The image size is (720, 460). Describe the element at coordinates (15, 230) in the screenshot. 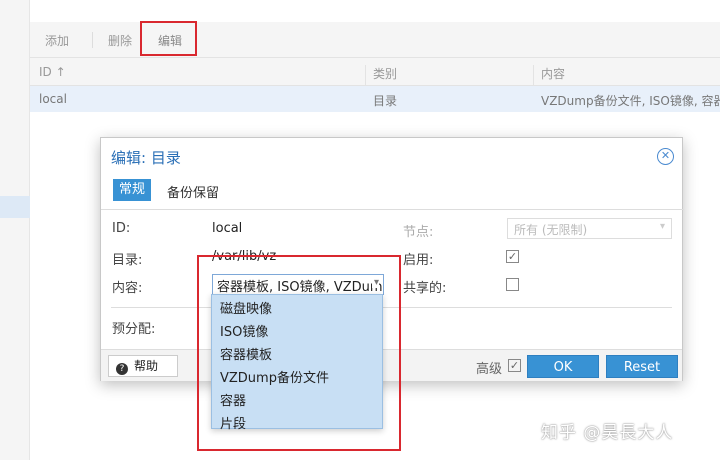

I see `left-sidebar` at that location.